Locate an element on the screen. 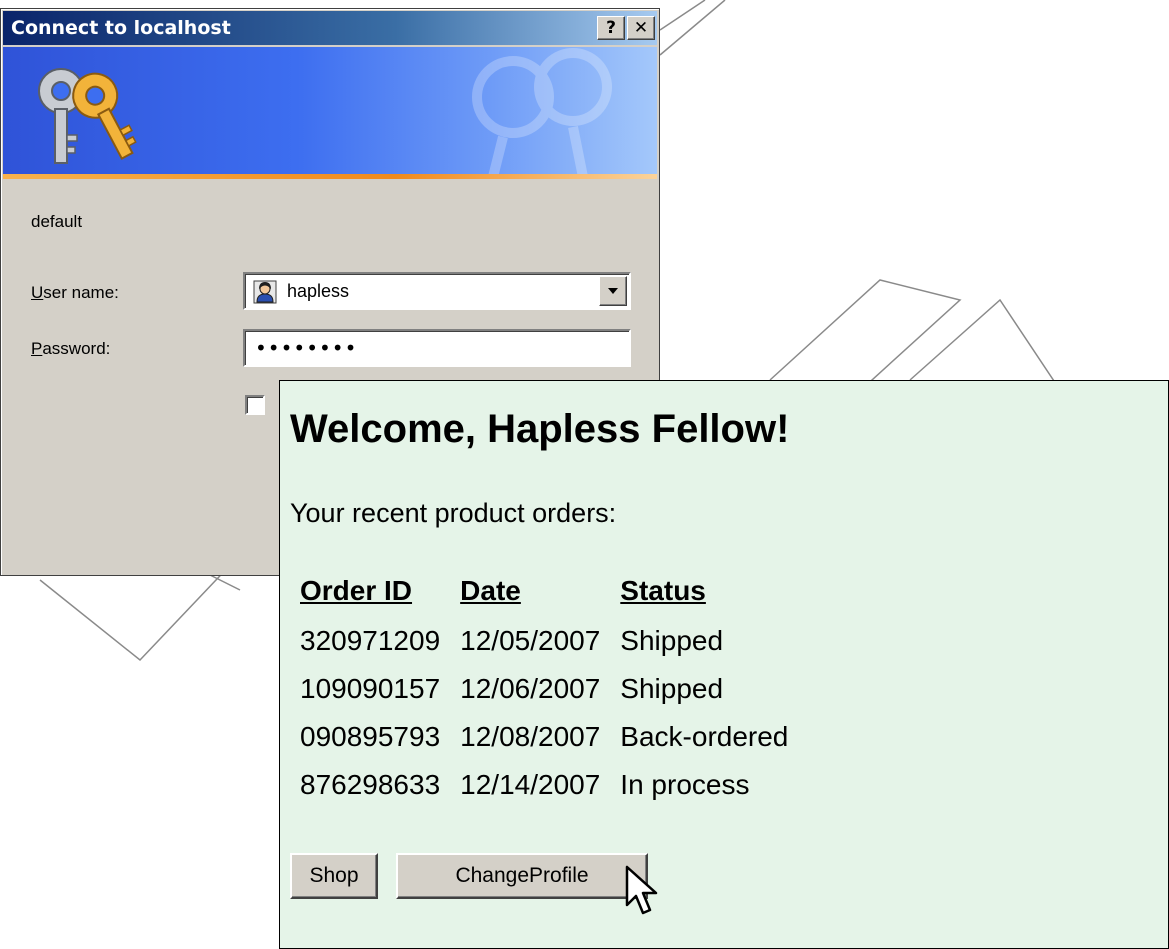 This screenshot has height=949, width=1169. username-label-accel: U is located at coordinates (37, 292).